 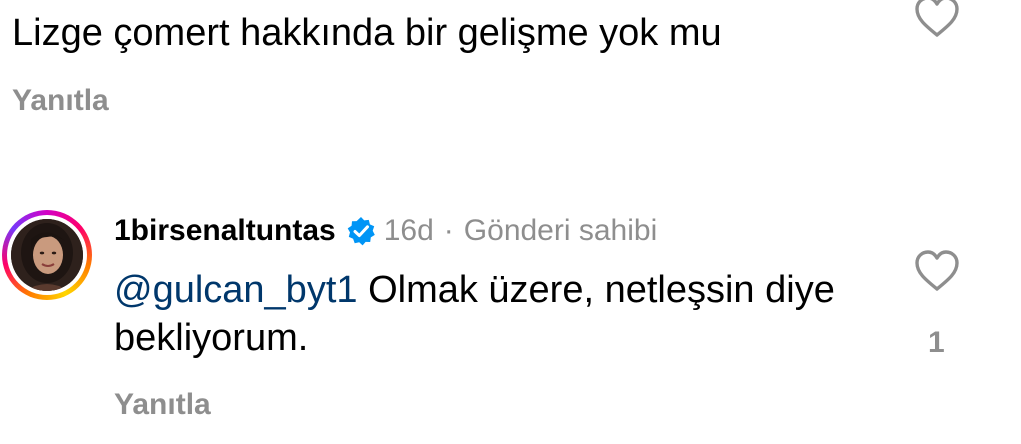 What do you see at coordinates (361, 231) in the screenshot?
I see `verified-badge-icon` at bounding box center [361, 231].